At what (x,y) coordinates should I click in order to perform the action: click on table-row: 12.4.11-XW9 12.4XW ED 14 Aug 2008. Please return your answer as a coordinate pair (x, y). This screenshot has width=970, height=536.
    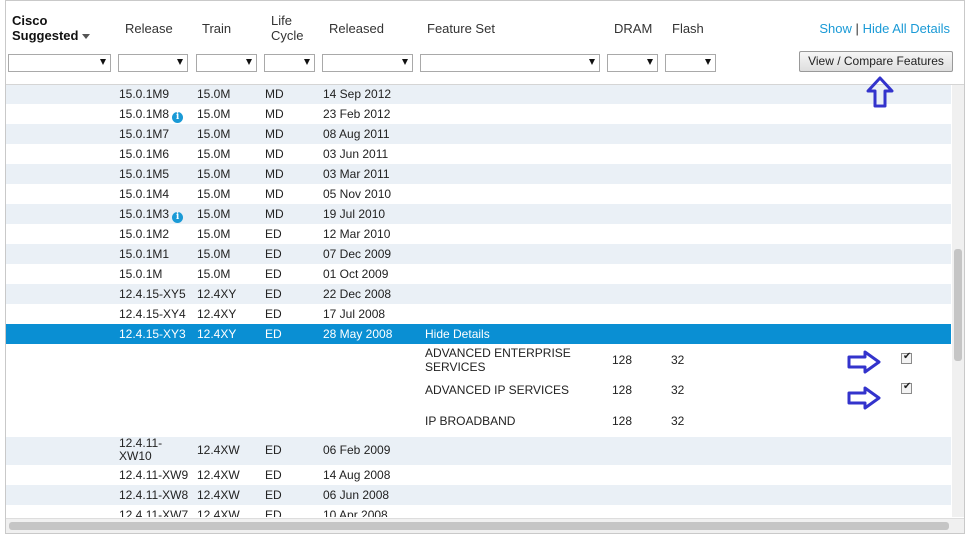
    Looking at the image, I should click on (478, 475).